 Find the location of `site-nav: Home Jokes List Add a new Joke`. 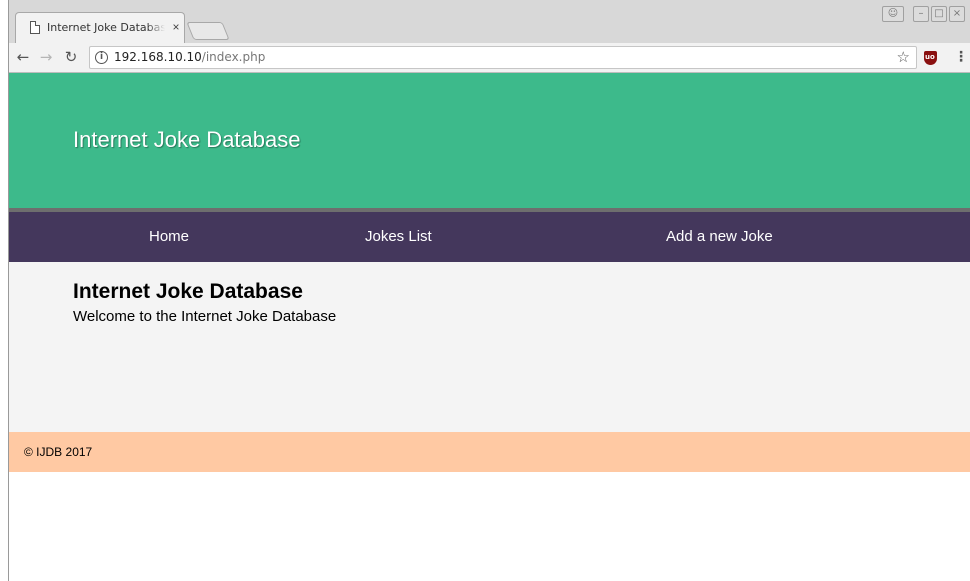

site-nav: Home Jokes List Add a new Joke is located at coordinates (489, 237).